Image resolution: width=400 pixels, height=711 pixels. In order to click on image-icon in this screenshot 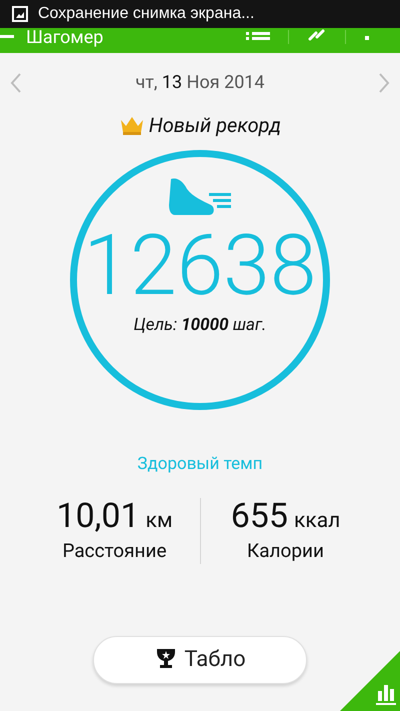, I will do `click(20, 14)`.